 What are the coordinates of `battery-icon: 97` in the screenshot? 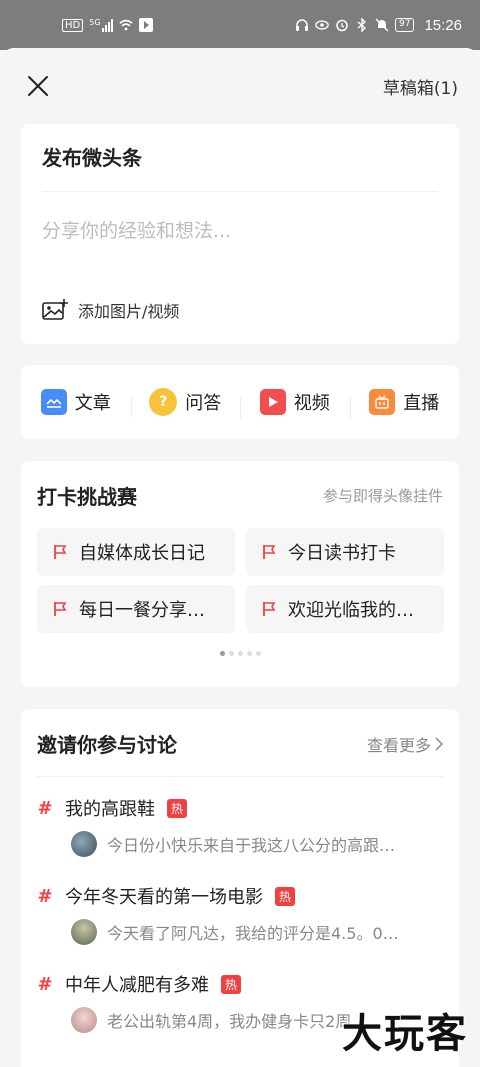 It's located at (405, 25).